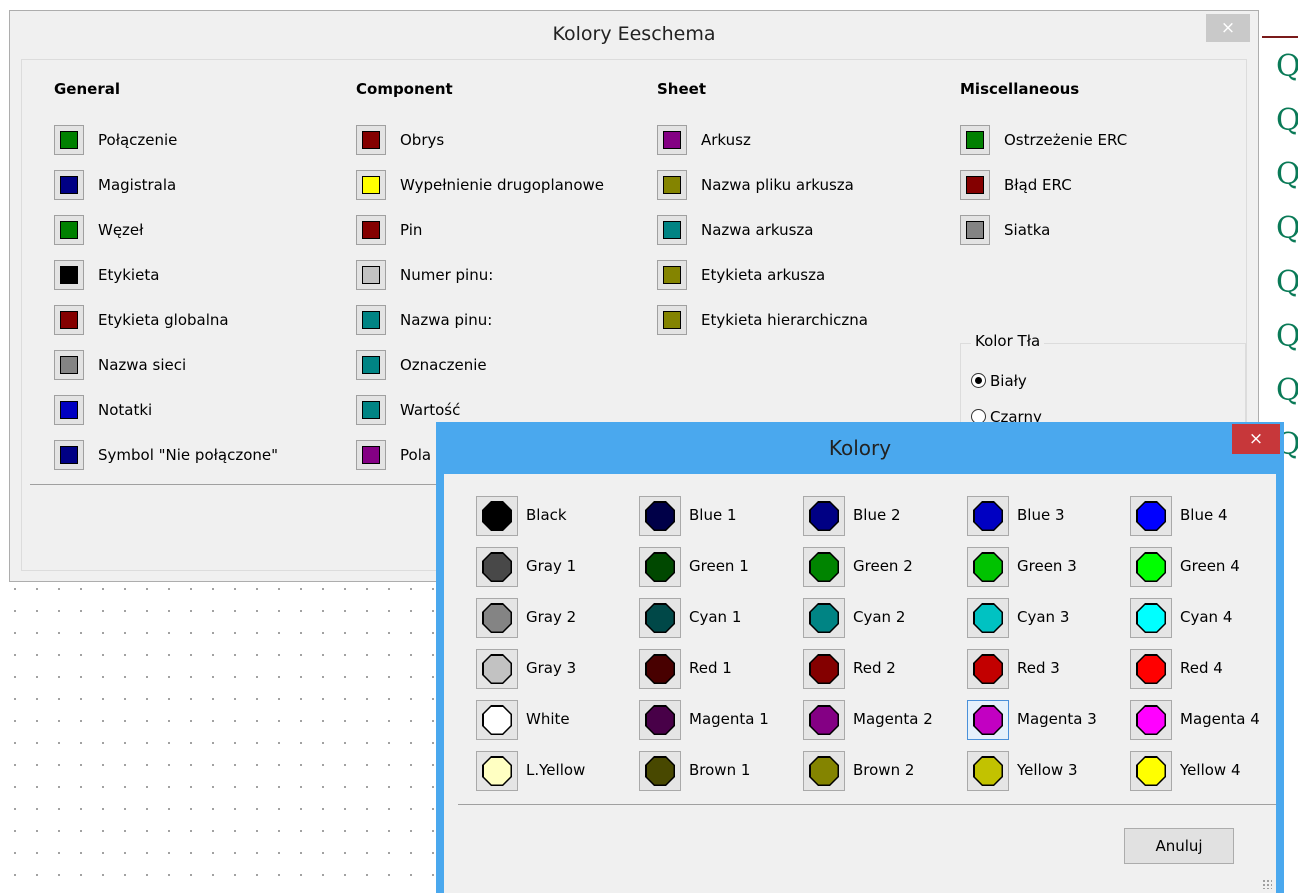 This screenshot has height=893, width=1298. I want to click on resize-grip, so click(1267, 884).